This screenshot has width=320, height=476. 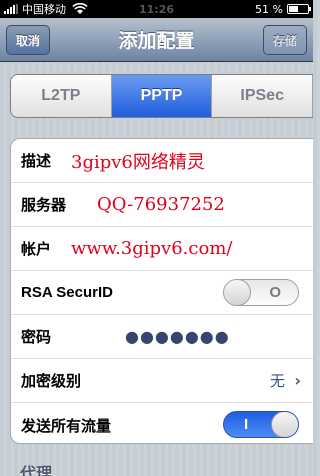 I want to click on account-row: 帐户 www.3gipv6.com/, so click(x=162, y=249).